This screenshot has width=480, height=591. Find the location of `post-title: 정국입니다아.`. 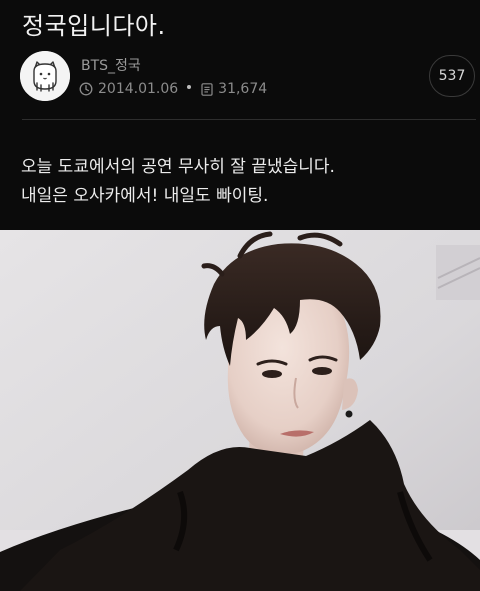

post-title: 정국입니다아. is located at coordinates (94, 26).